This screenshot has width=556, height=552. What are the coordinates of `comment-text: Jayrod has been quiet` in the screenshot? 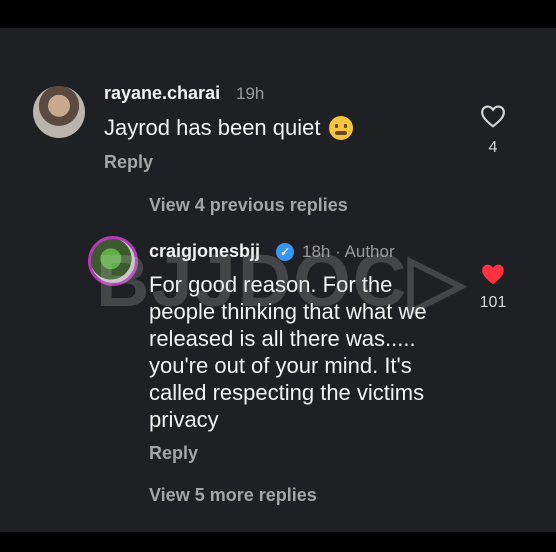 It's located at (228, 128).